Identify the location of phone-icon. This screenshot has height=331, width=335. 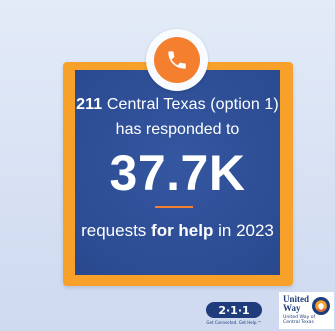
(177, 60).